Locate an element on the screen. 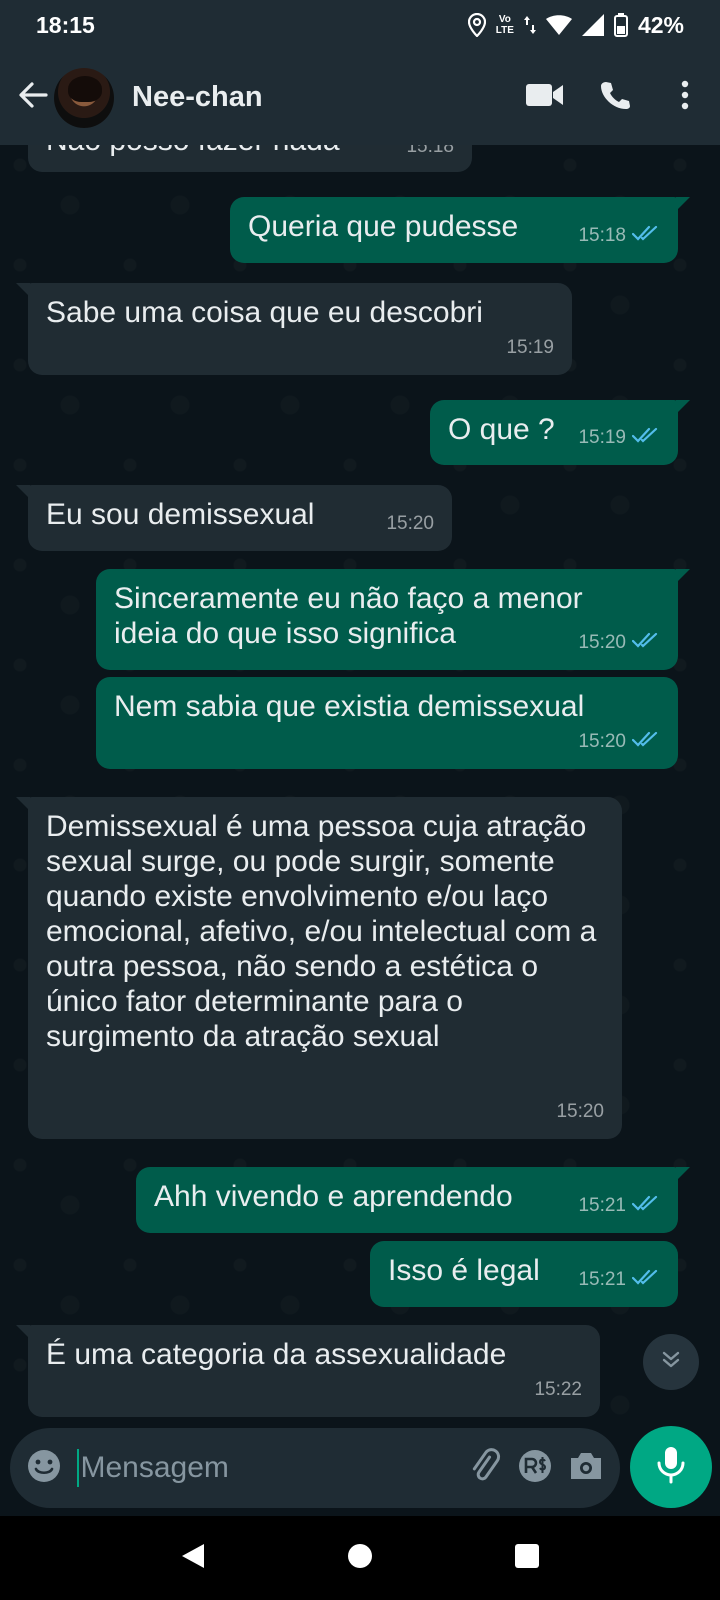 The image size is (720, 1600). message-composer is located at coordinates (315, 1468).